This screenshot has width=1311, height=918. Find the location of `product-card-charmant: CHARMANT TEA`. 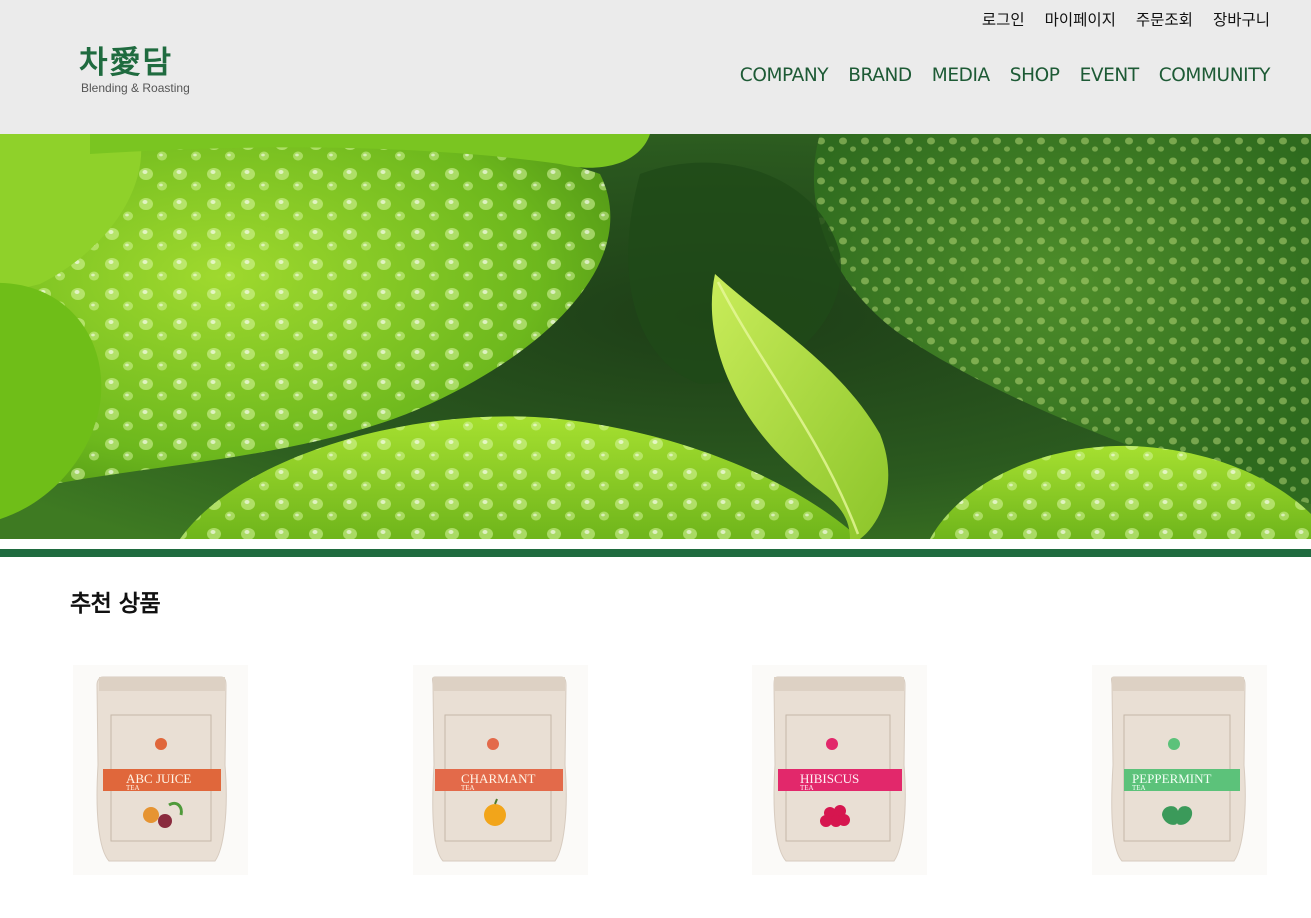

product-card-charmant: CHARMANT TEA is located at coordinates (500, 770).